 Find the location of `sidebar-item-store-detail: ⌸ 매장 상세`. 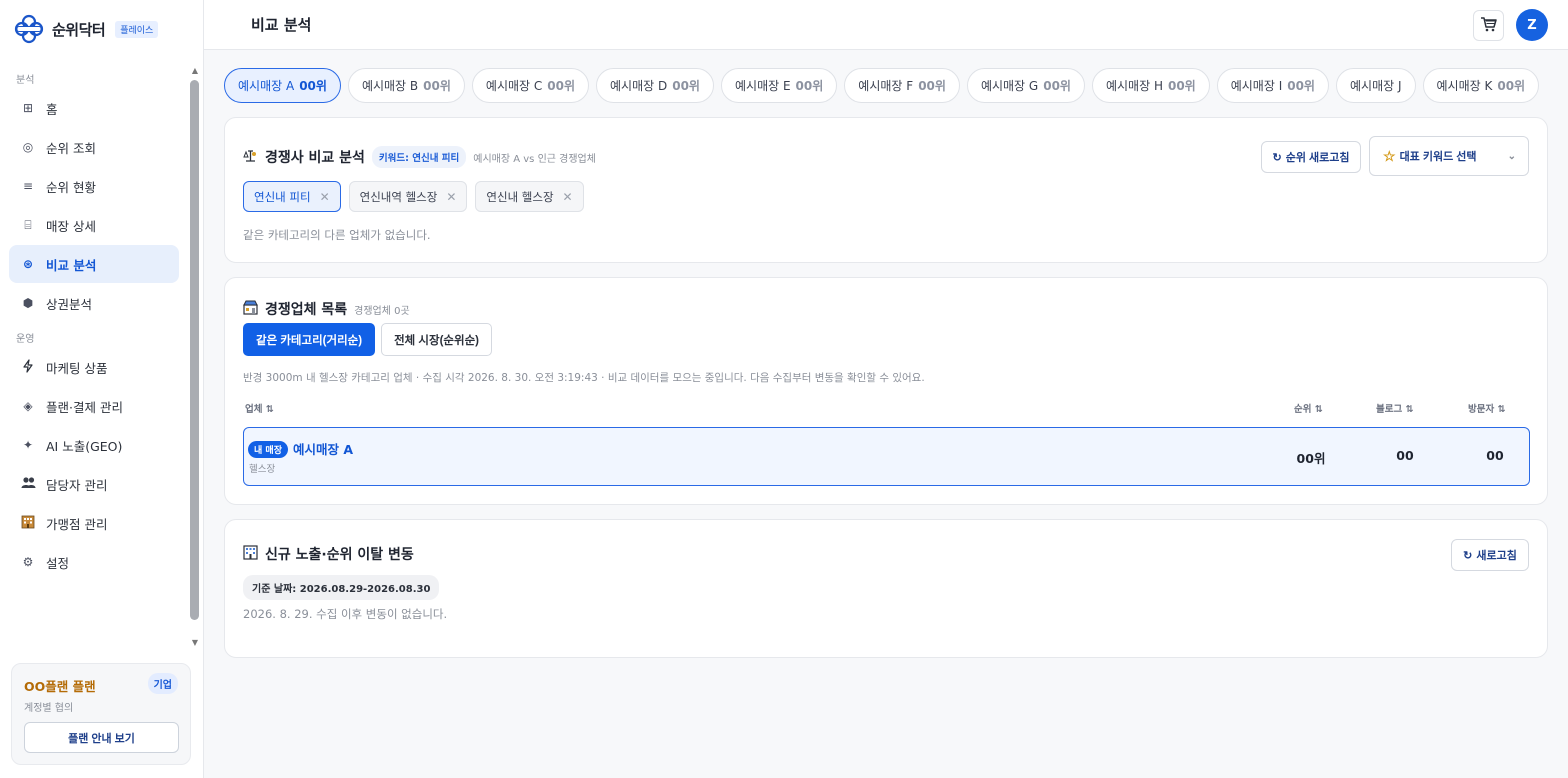

sidebar-item-store-detail: ⌸ 매장 상세 is located at coordinates (94, 225).